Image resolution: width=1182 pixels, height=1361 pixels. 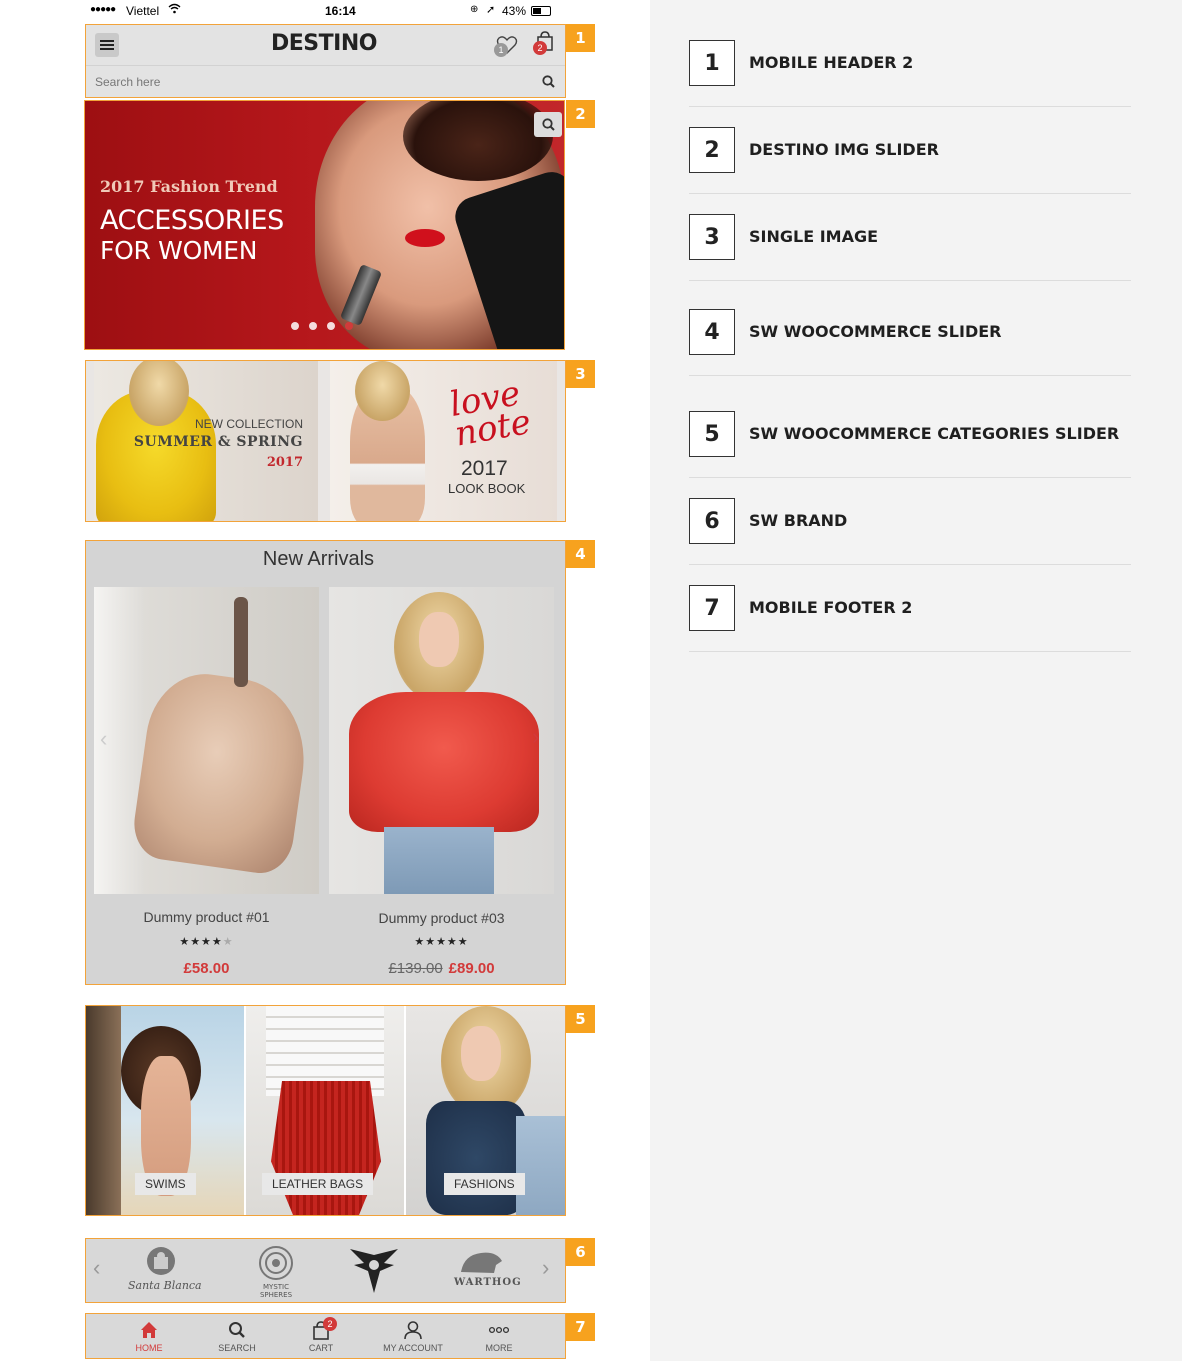 I want to click on bag-strap-shape, so click(x=241, y=642).